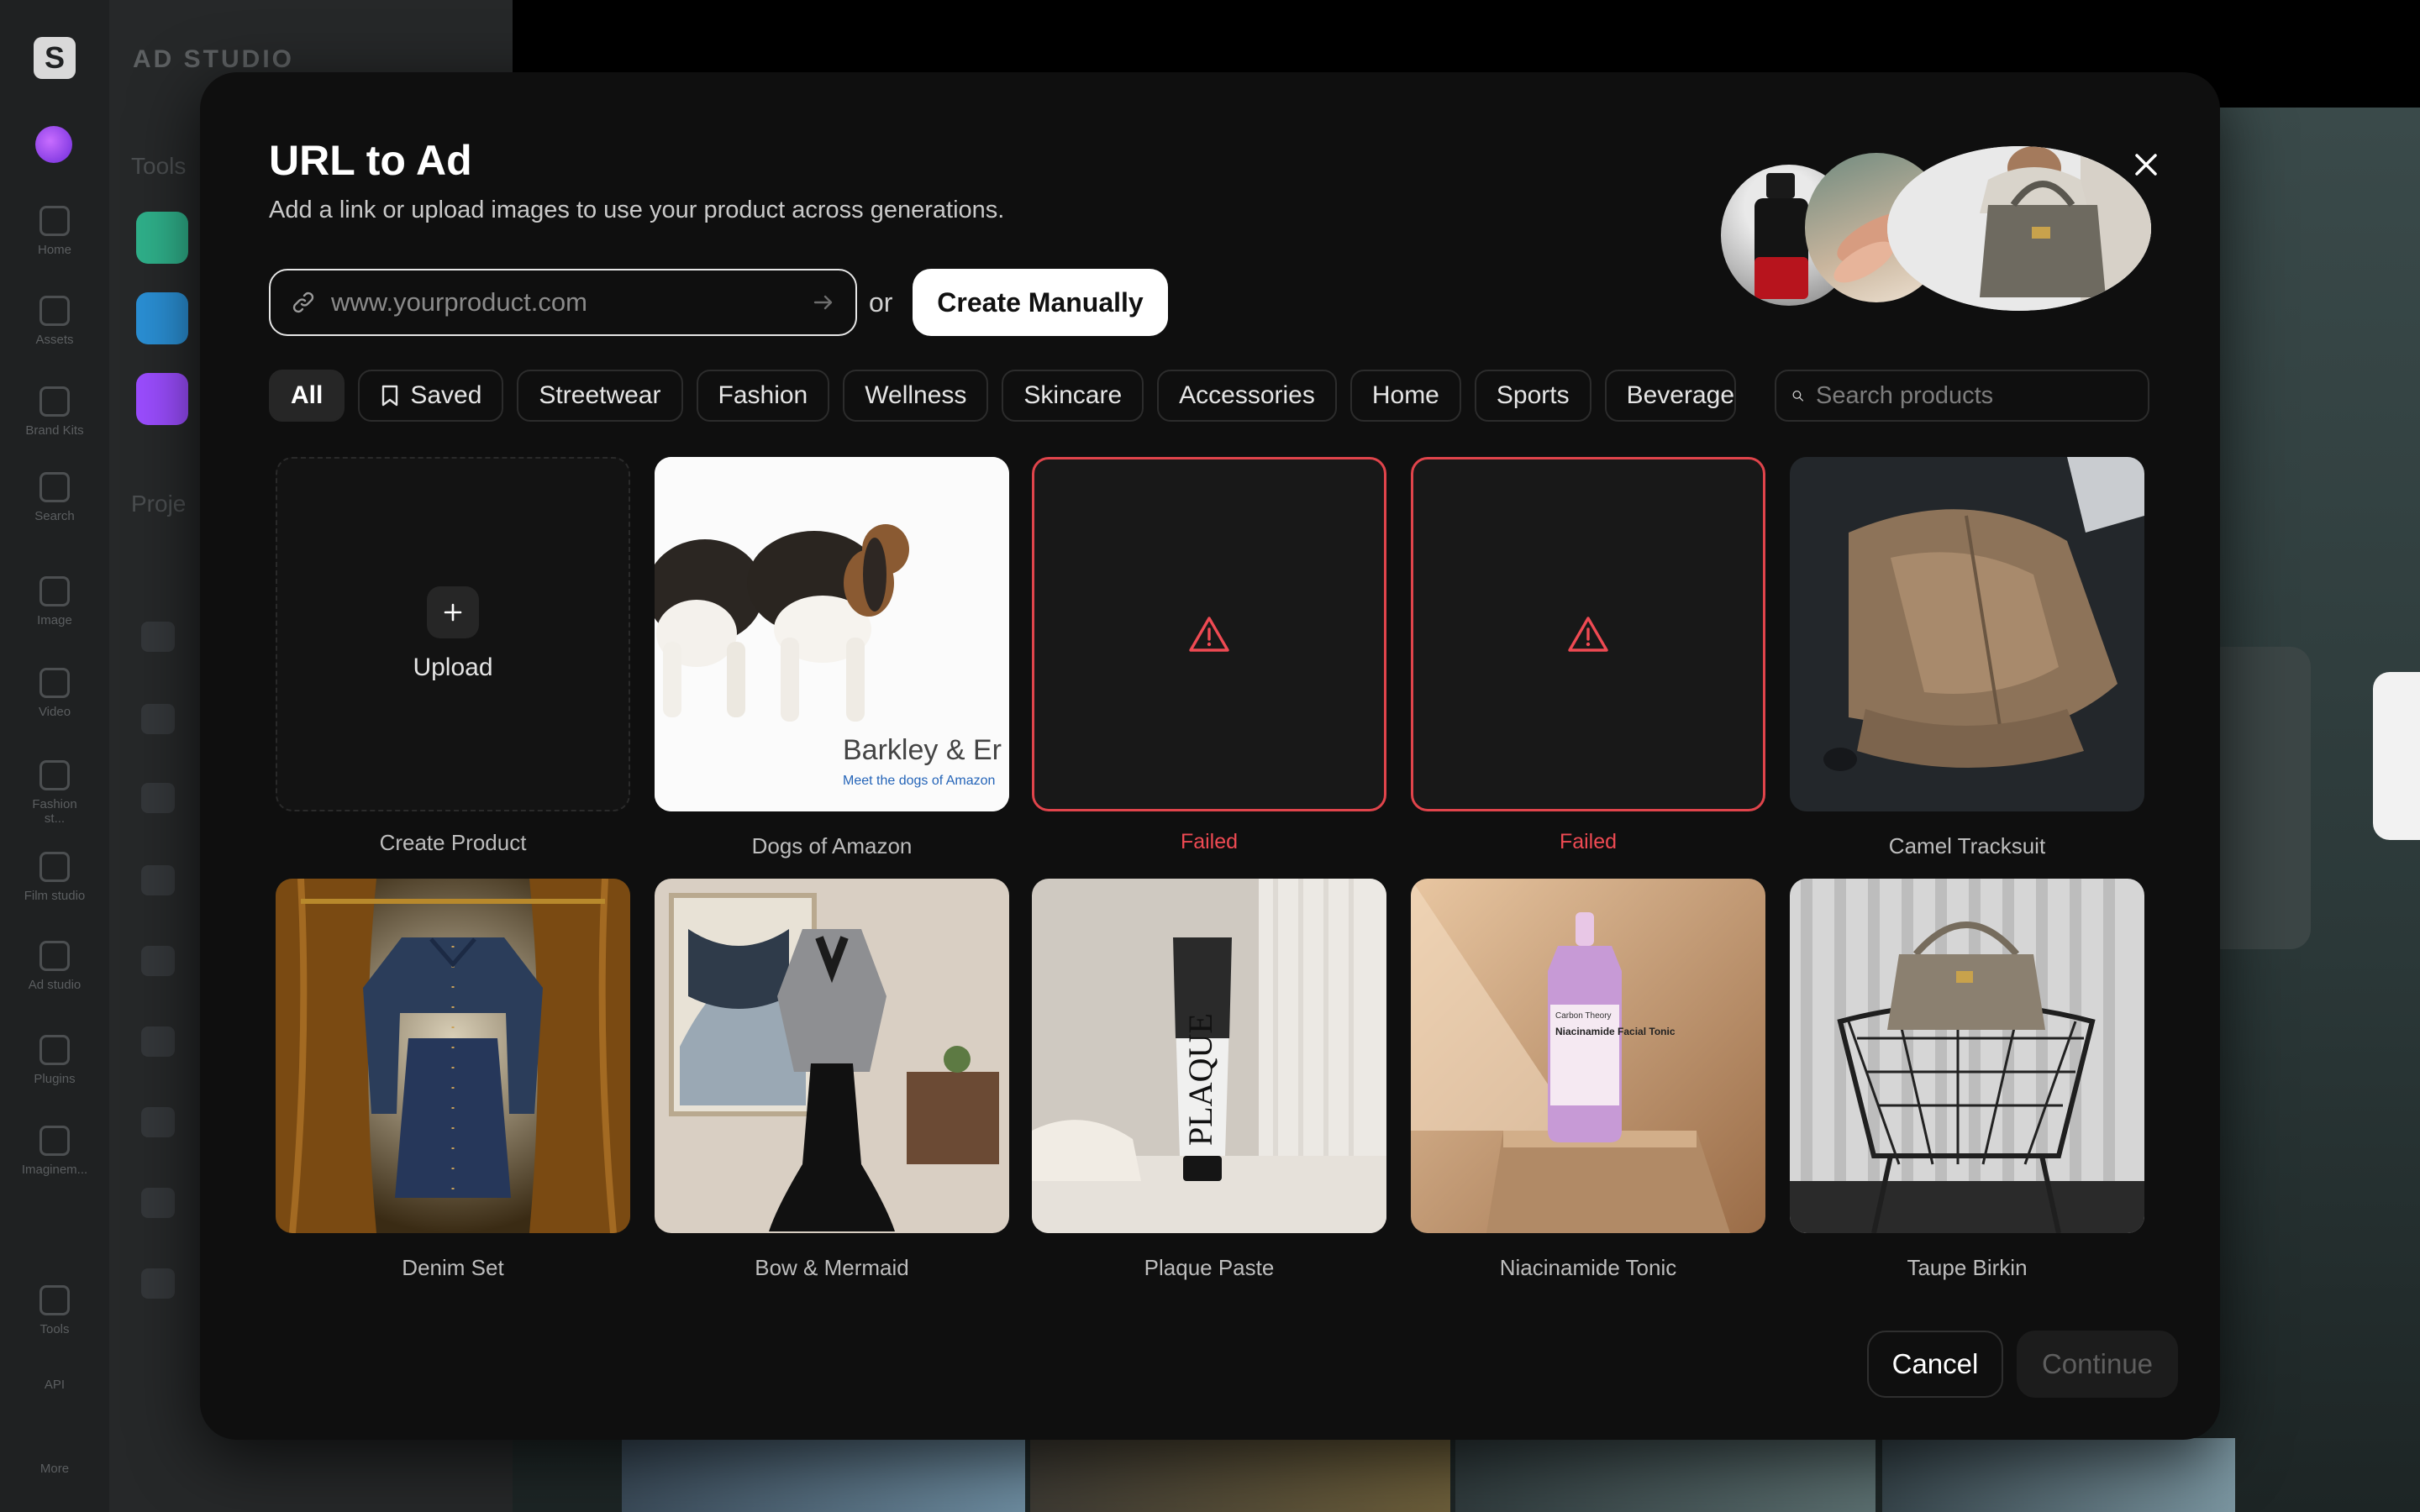  I want to click on upload-tile: Upload, so click(453, 634).